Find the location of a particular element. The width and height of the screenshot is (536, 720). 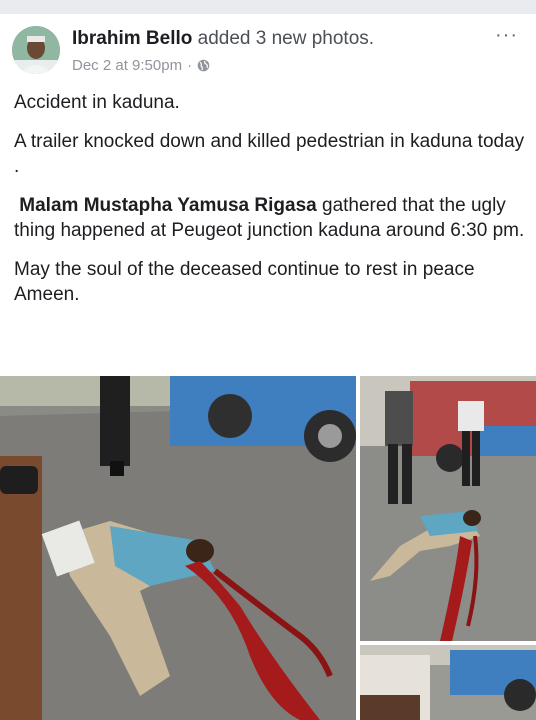

post-timestamp: Dec 2 at 9:50pm is located at coordinates (127, 65).